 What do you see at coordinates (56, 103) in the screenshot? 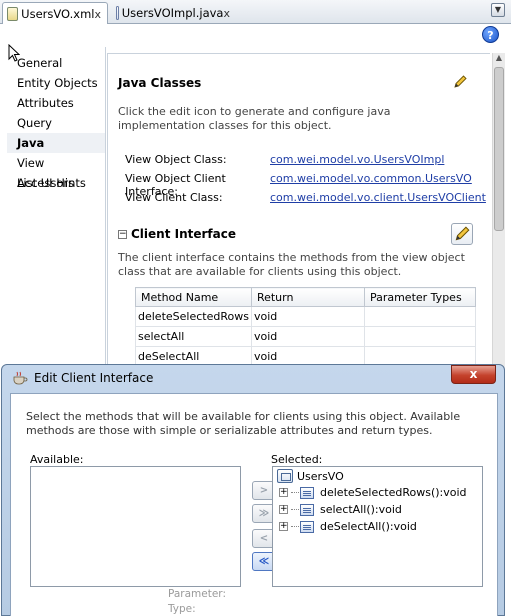
I see `sidebar-item-attributes: Attributes` at bounding box center [56, 103].